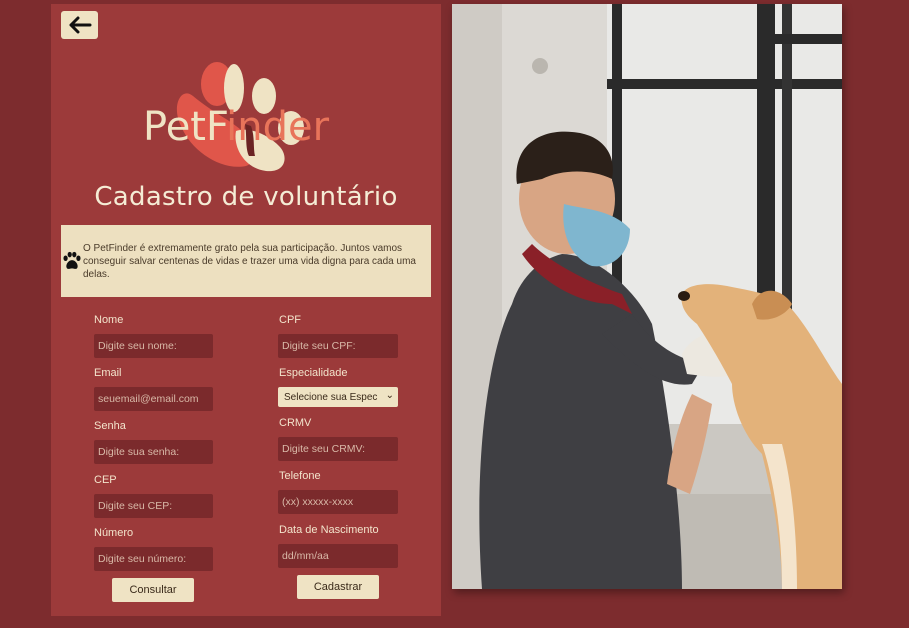 This screenshot has width=909, height=628. I want to click on paw-icon, so click(72, 261).